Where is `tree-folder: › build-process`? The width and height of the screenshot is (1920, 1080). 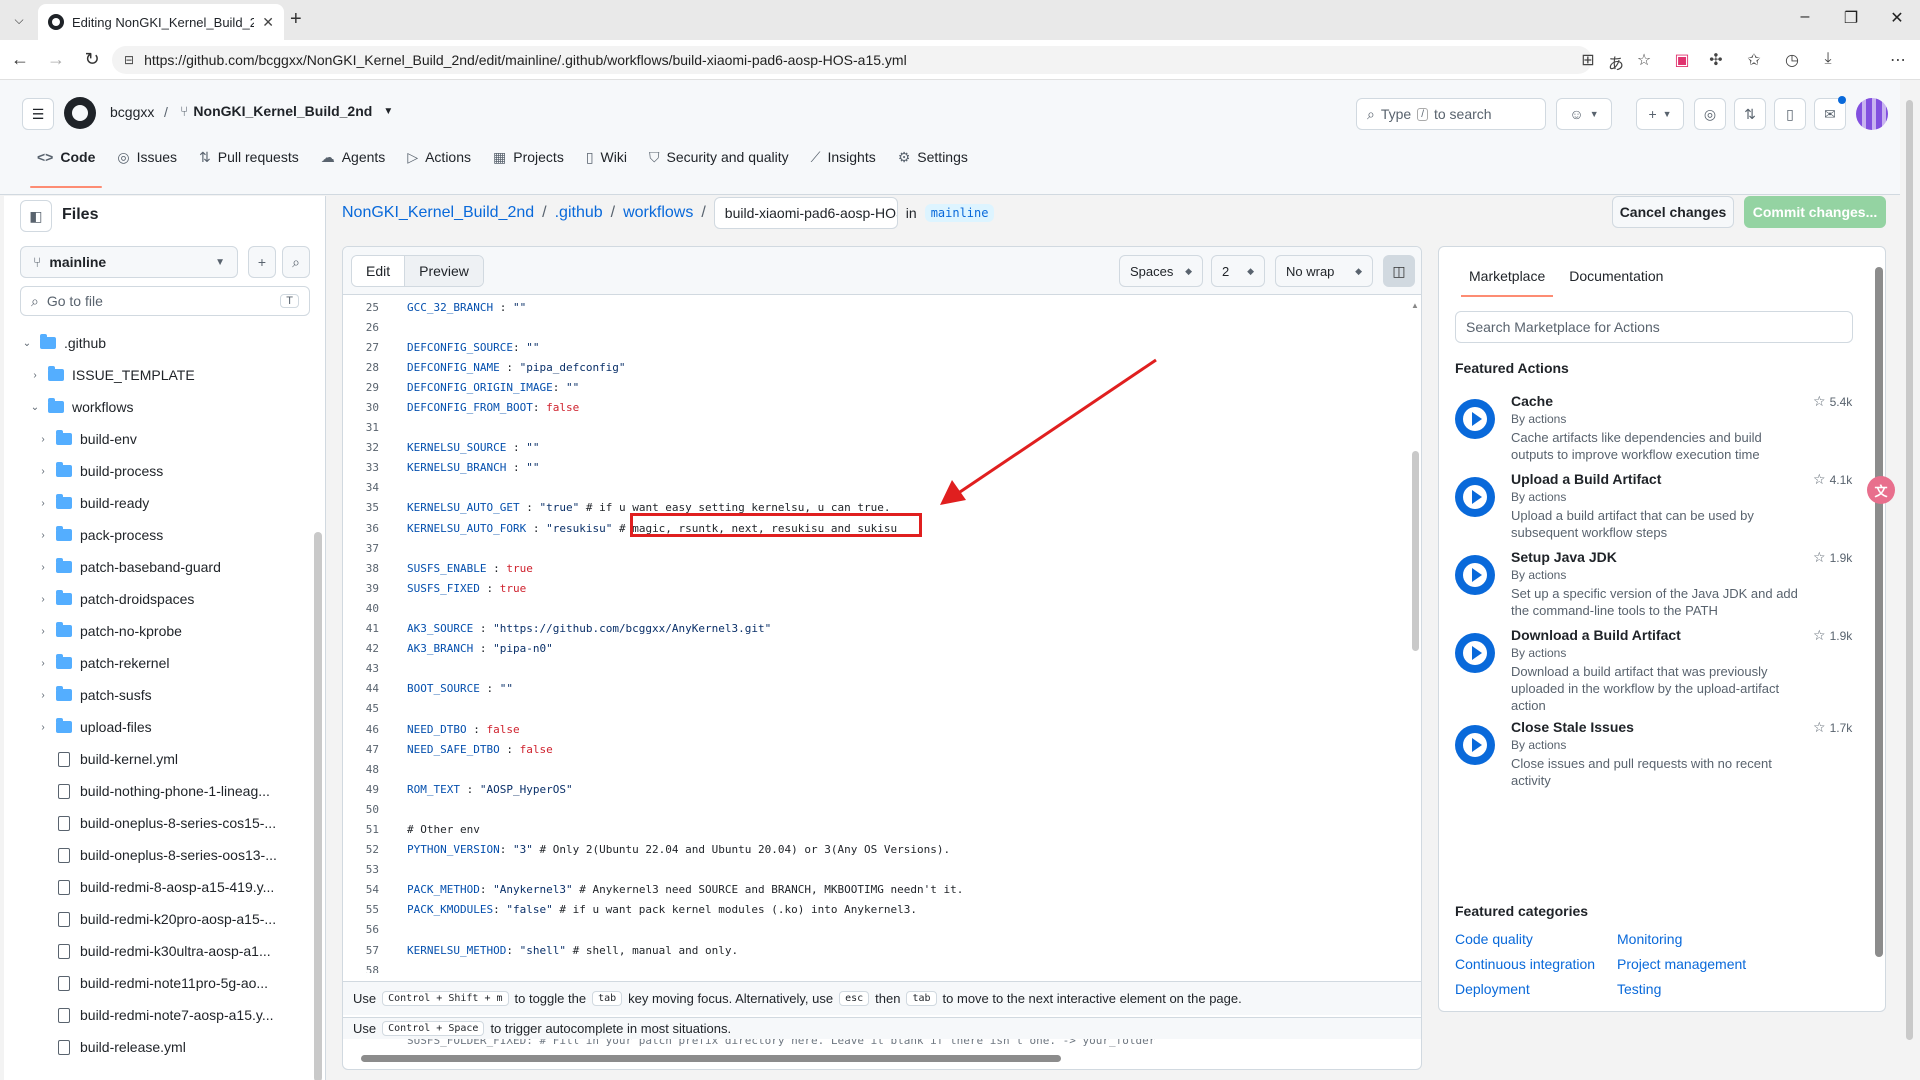 tree-folder: › build-process is located at coordinates (165, 471).